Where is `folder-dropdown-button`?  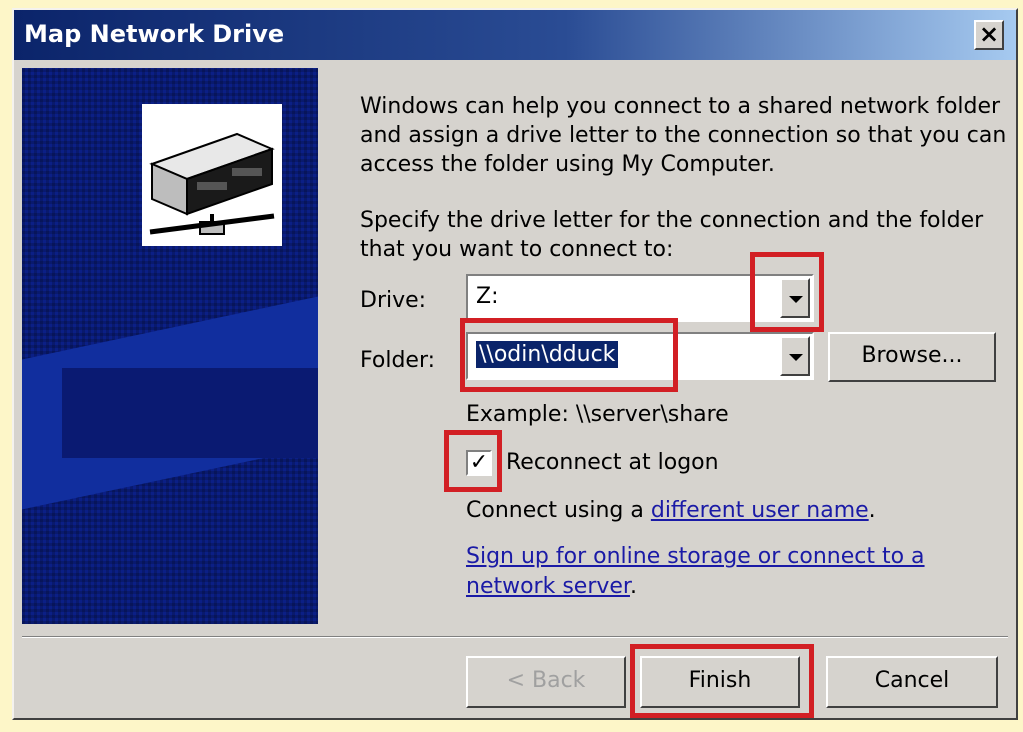 folder-dropdown-button is located at coordinates (795, 356).